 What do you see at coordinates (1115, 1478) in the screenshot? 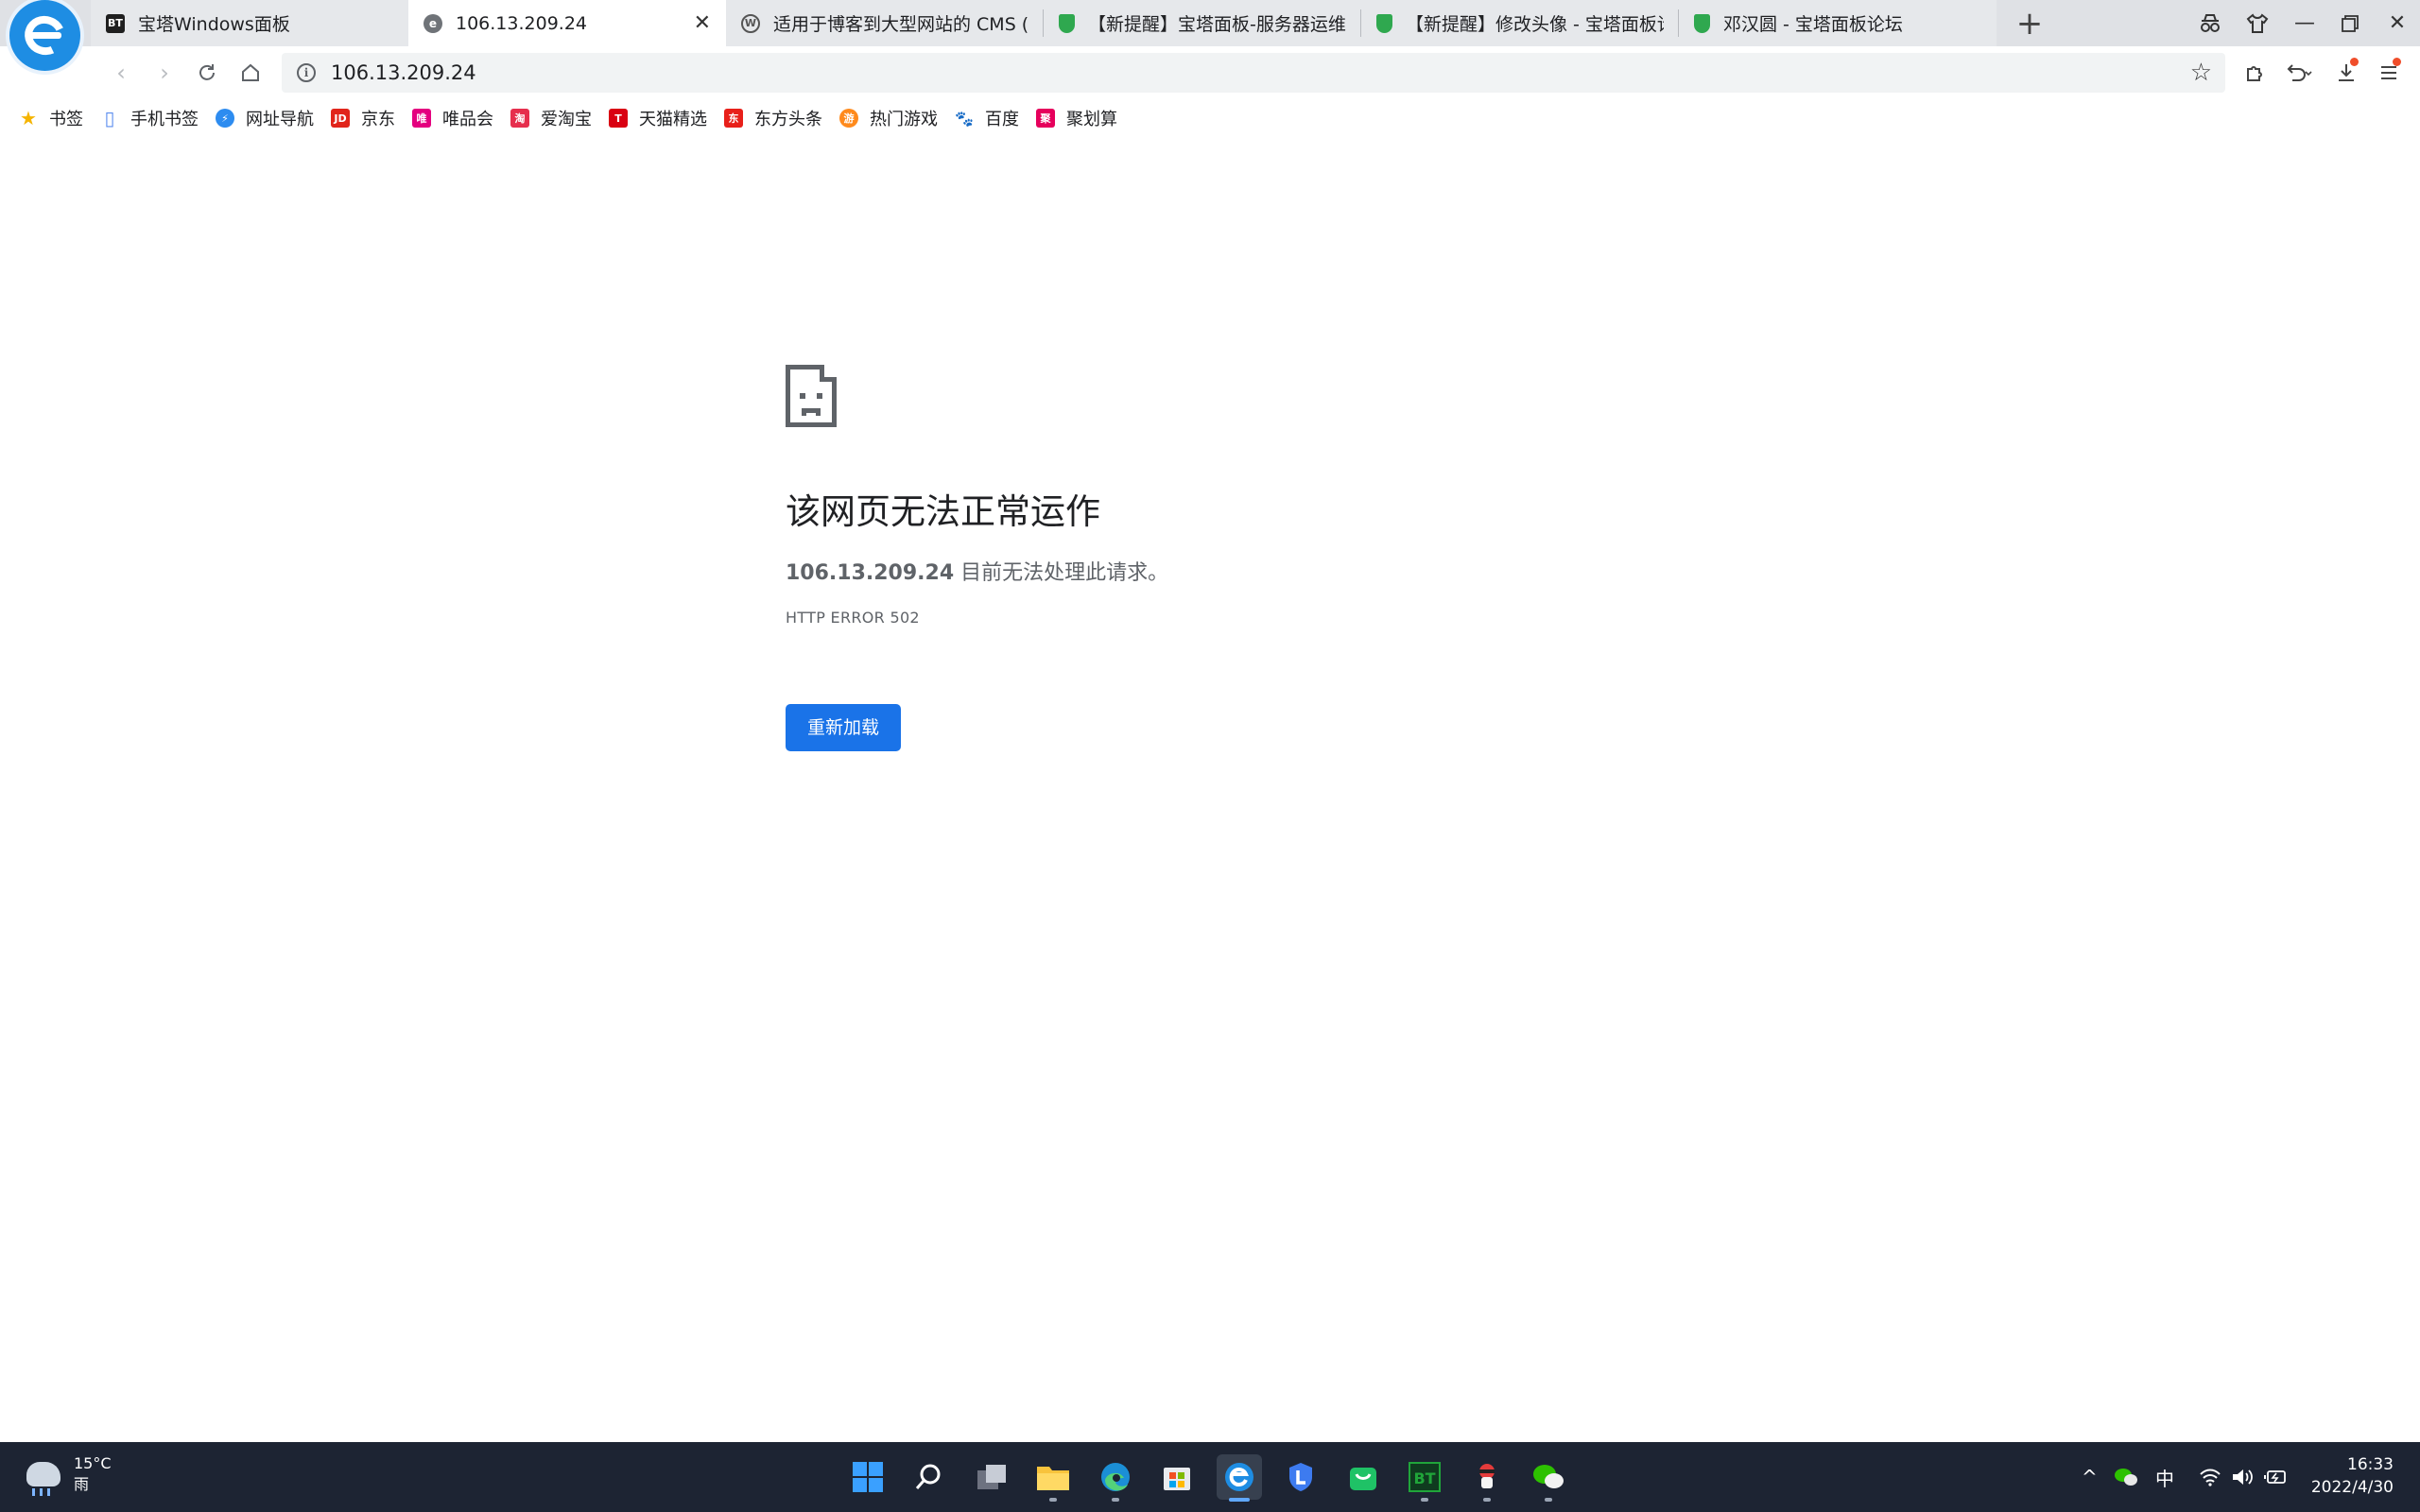
I see `edge-icon` at bounding box center [1115, 1478].